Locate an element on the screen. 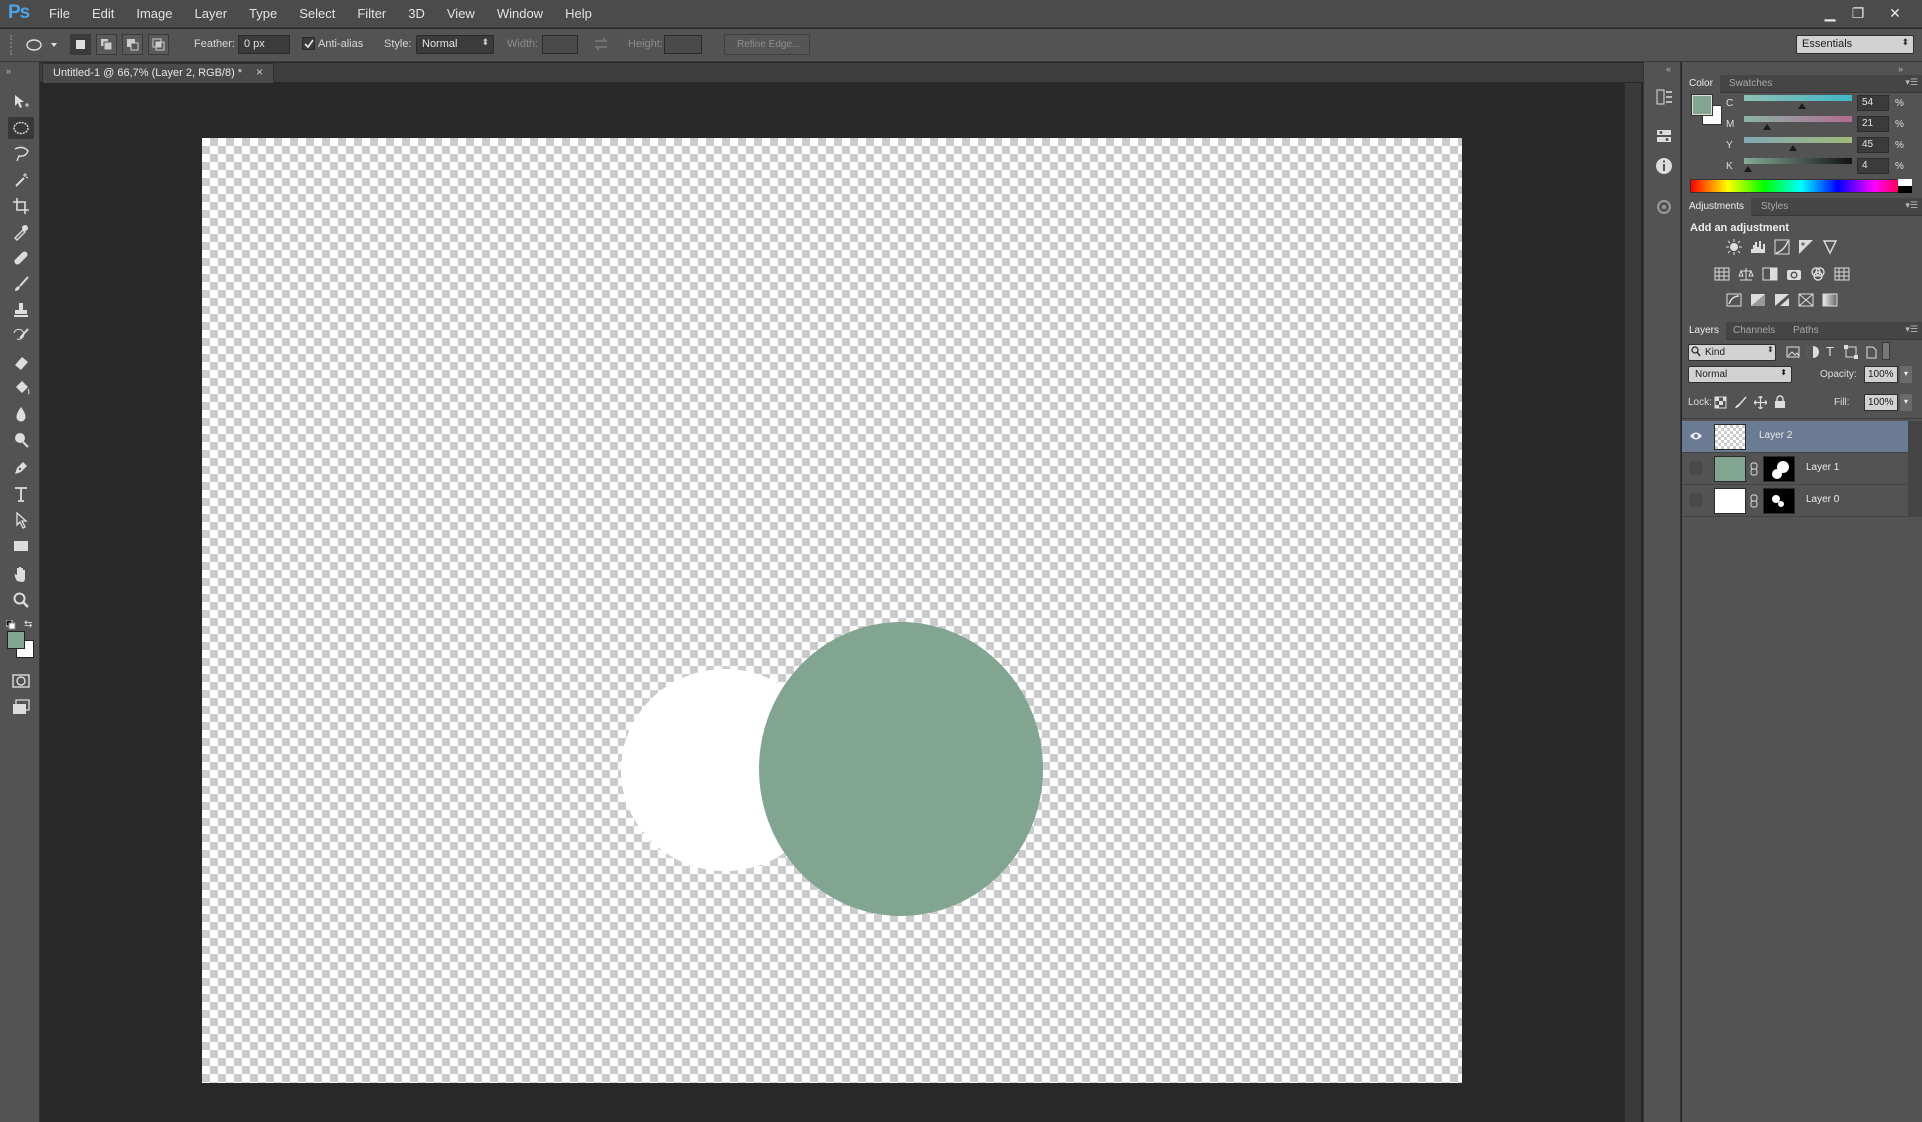  quick-mask-button is located at coordinates (21, 681).